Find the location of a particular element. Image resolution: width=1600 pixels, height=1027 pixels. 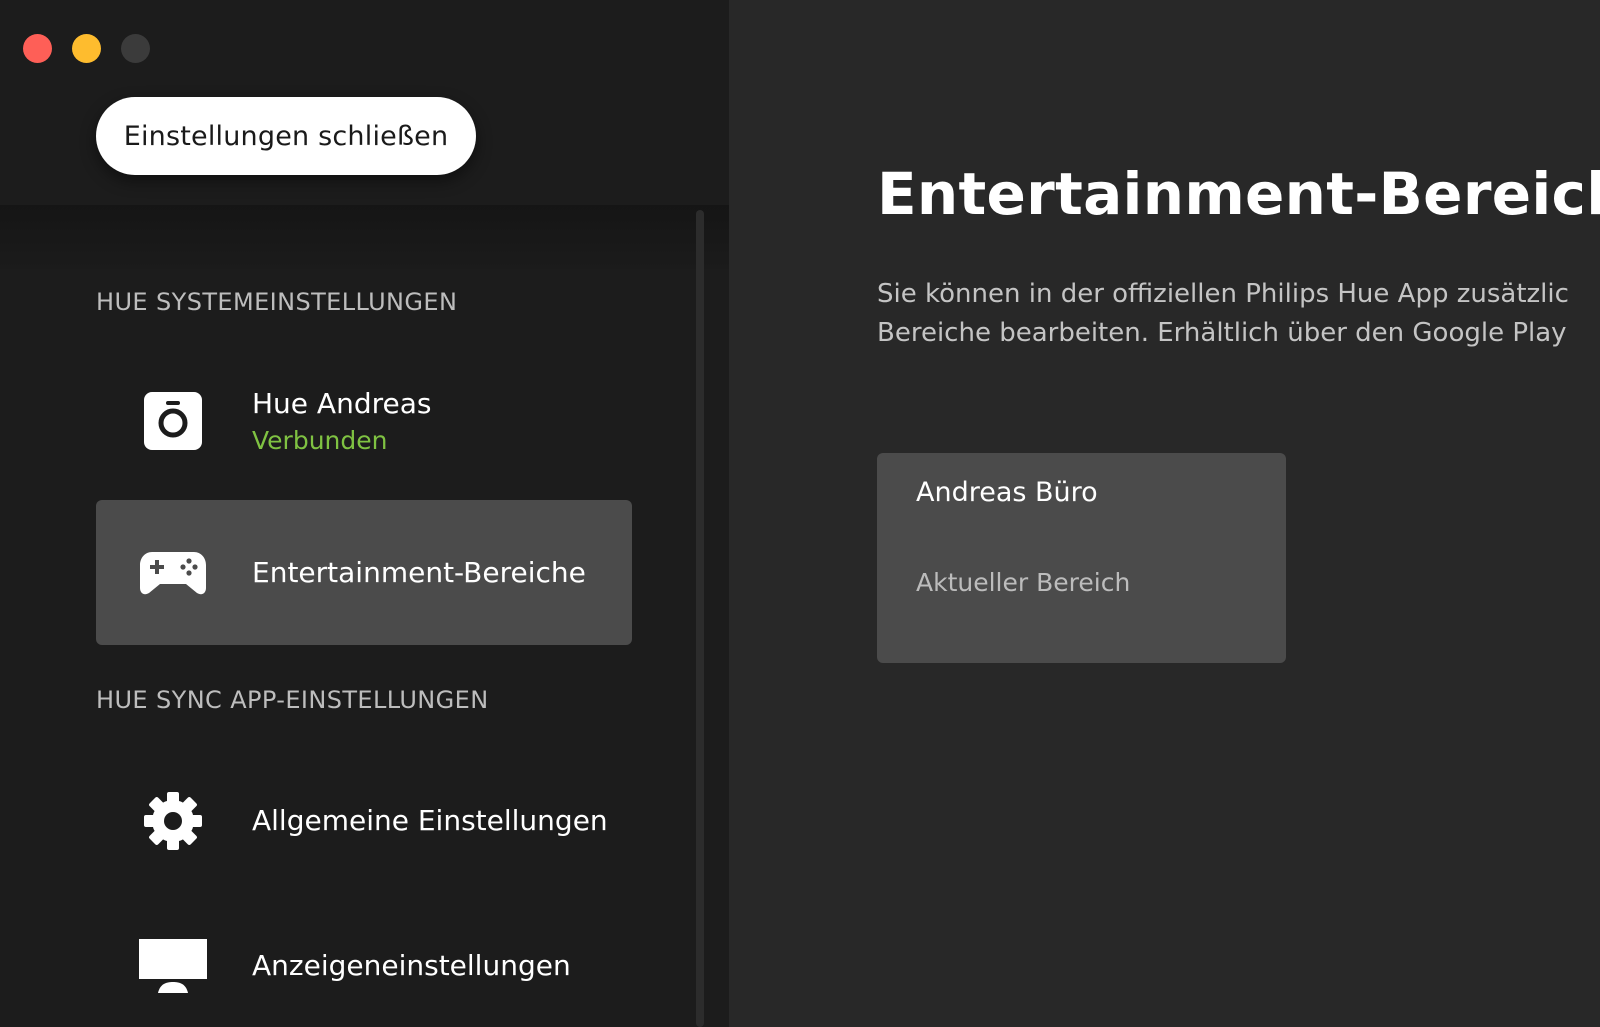

sidebar-item-label: Anzeigeneinstellungen is located at coordinates (411, 965).